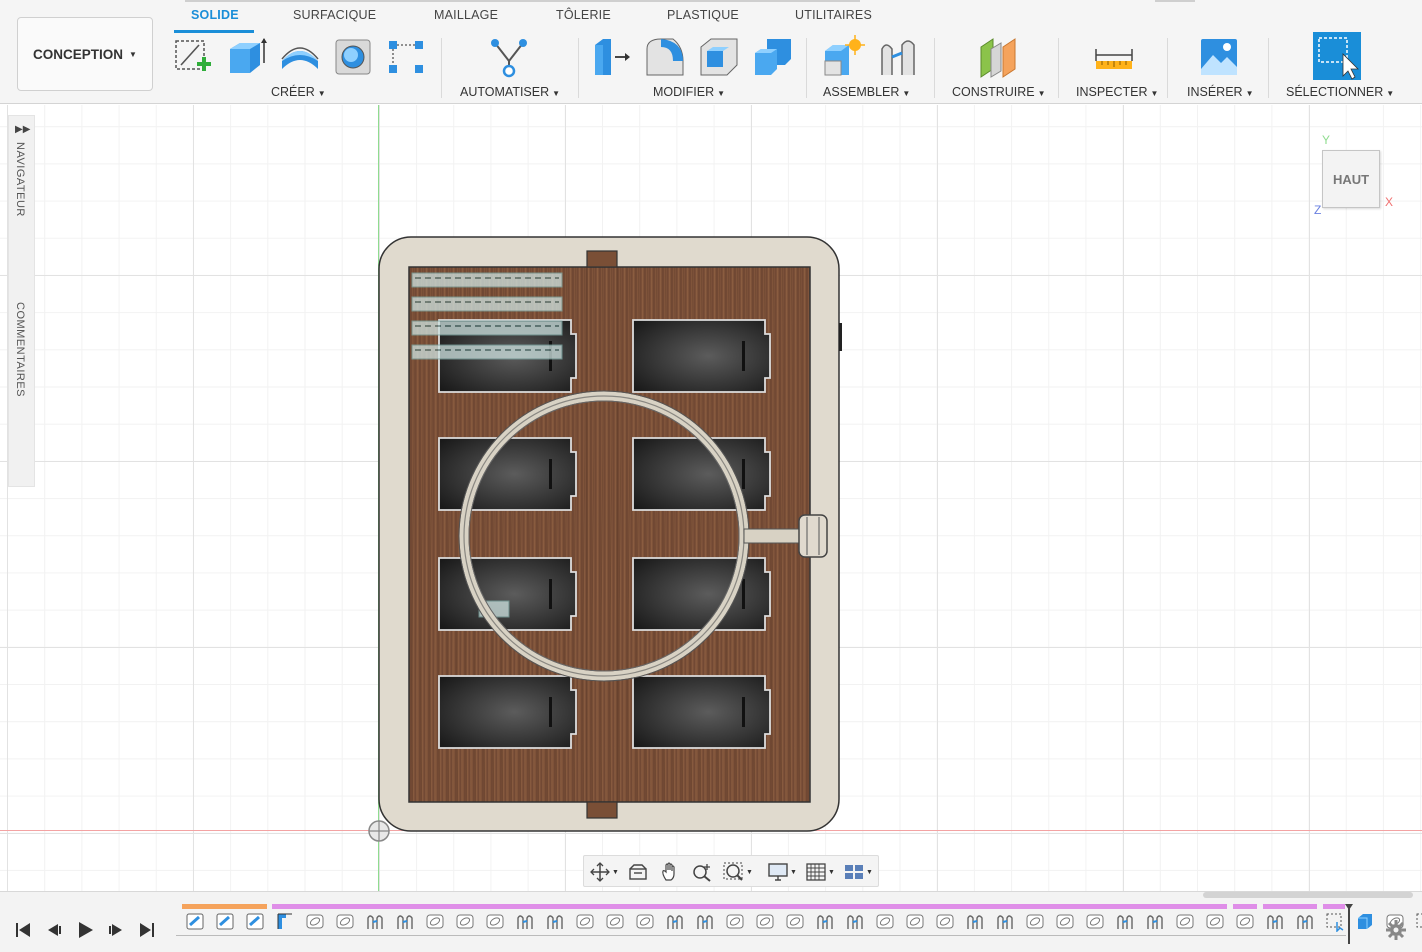 The width and height of the screenshot is (1422, 952). I want to click on create-sketch-button, so click(193, 57).